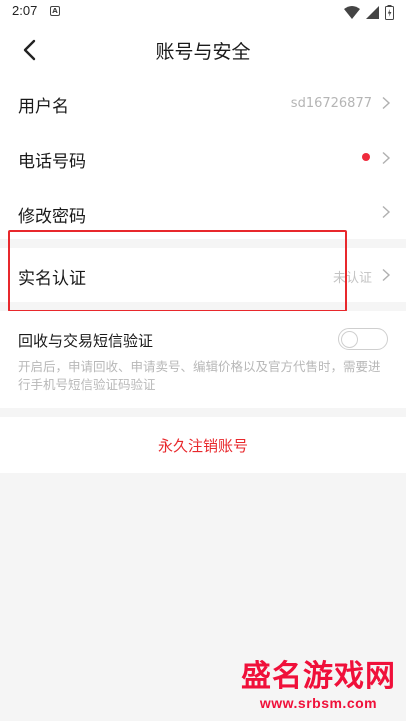 This screenshot has width=406, height=721. Describe the element at coordinates (52, 162) in the screenshot. I see `row-phone-label: 电话号码` at that location.